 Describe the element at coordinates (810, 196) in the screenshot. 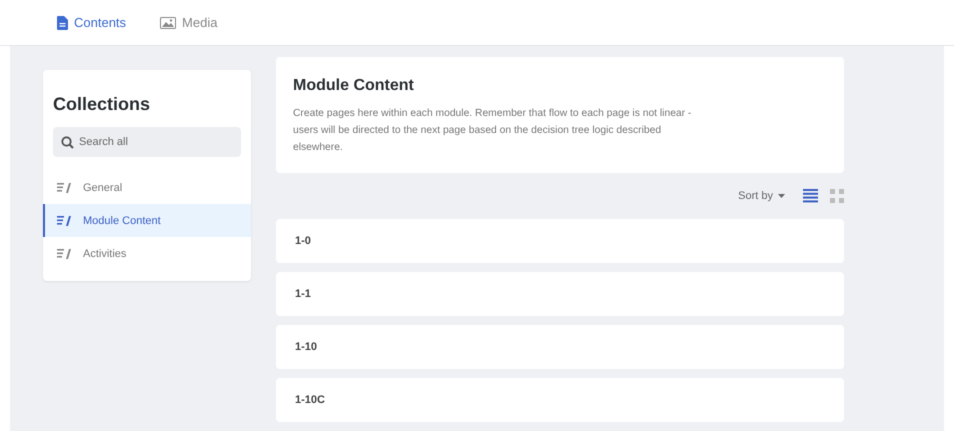

I see `list-view-icon` at that location.